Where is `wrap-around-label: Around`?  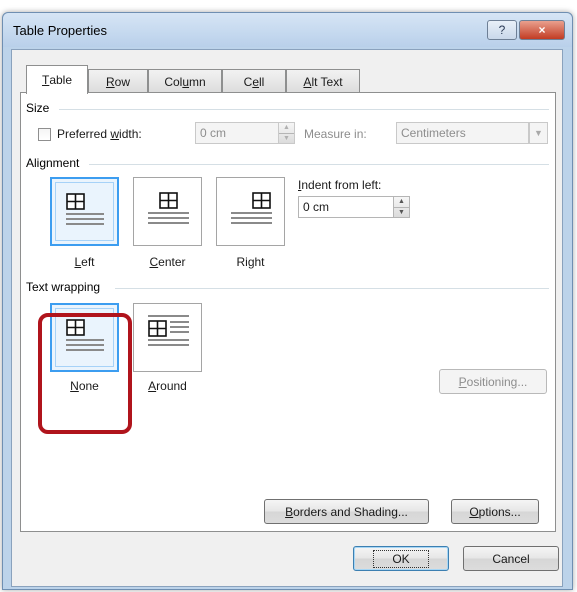
wrap-around-label: Around is located at coordinates (167, 386).